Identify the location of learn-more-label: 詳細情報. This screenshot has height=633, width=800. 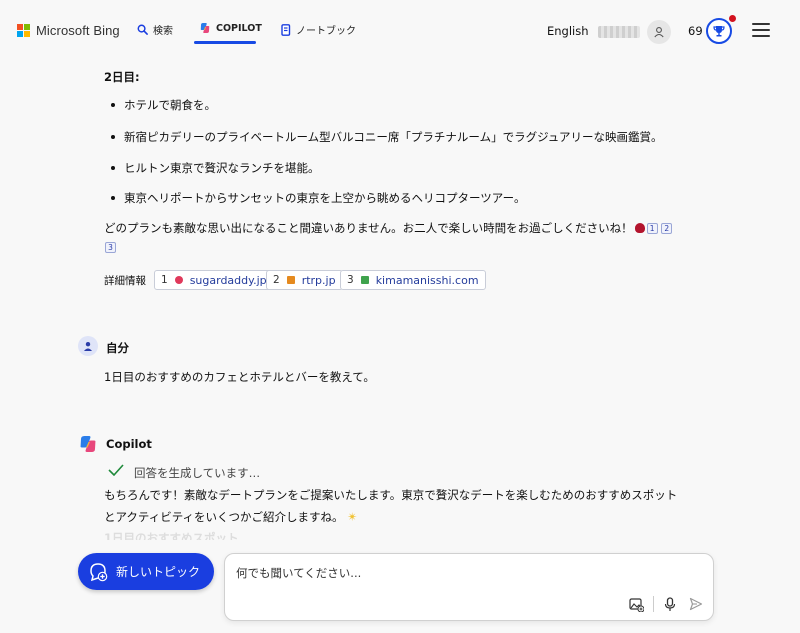
(125, 281).